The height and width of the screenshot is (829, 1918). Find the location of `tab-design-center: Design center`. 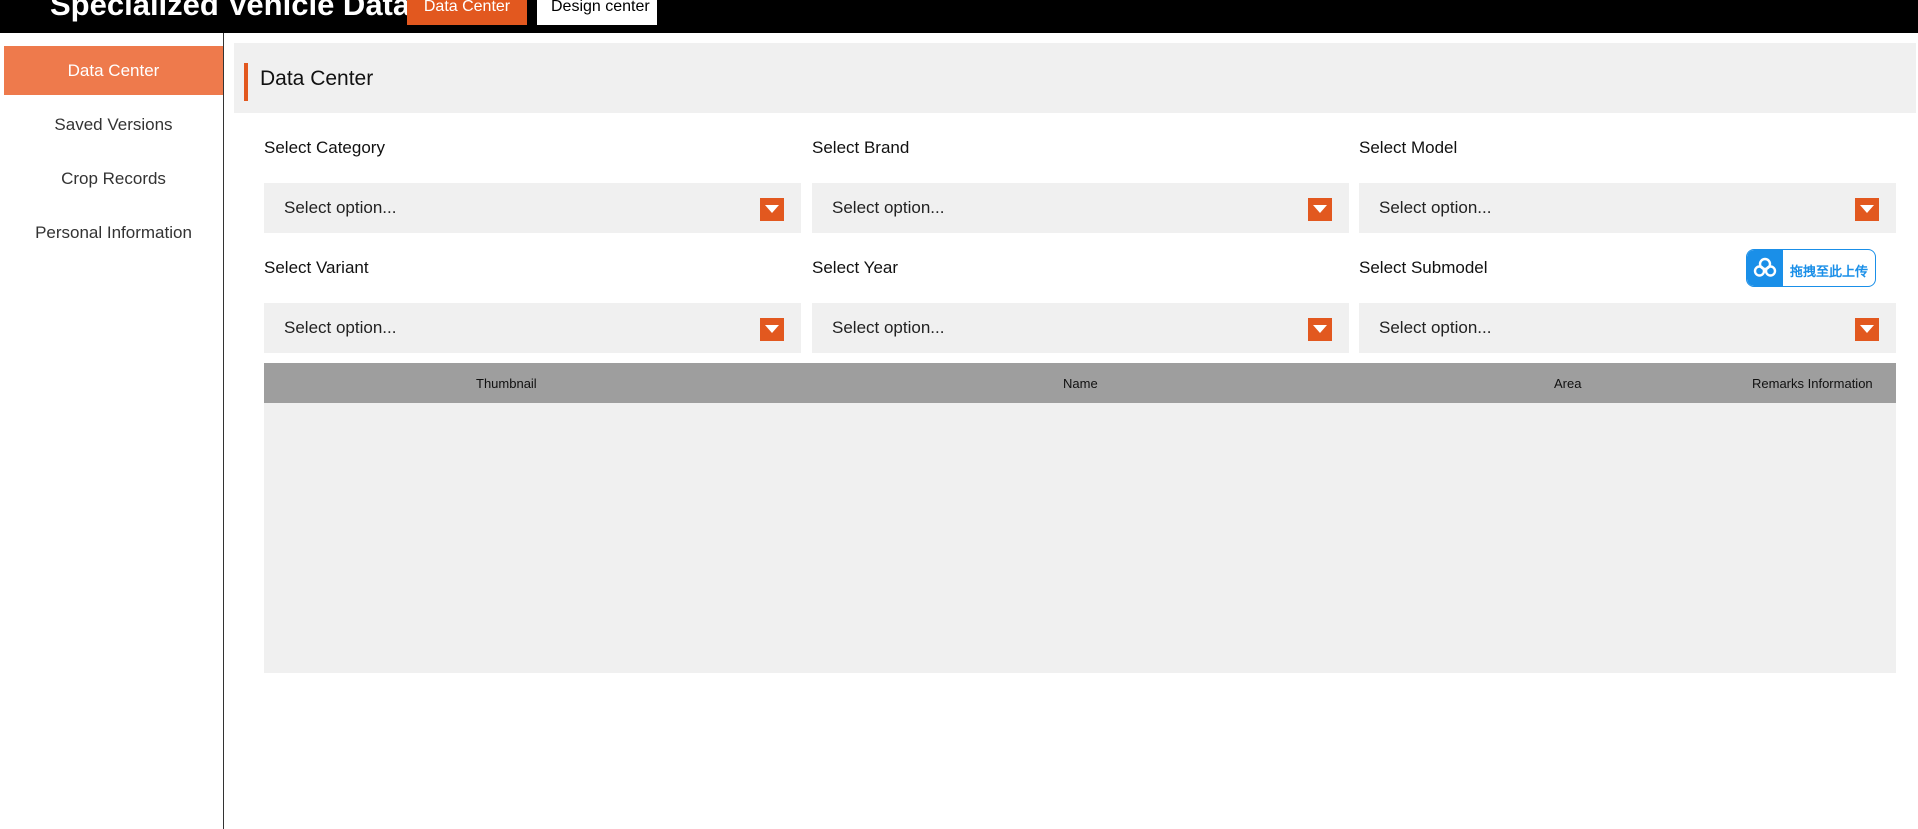

tab-design-center: Design center is located at coordinates (597, 12).